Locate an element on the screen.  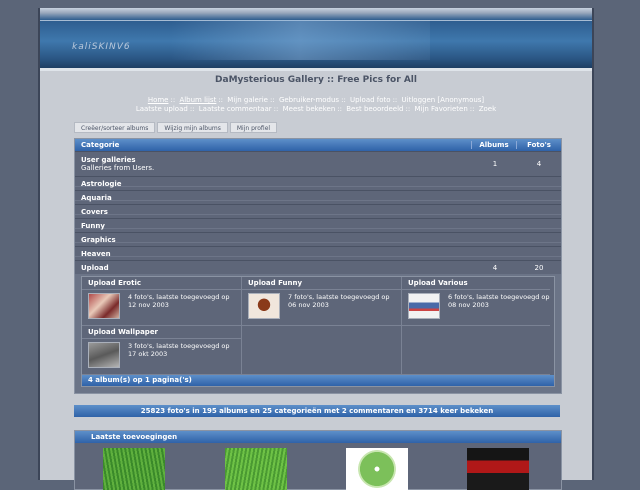
category-description: Galleries from Users. is located at coordinates (118, 168).